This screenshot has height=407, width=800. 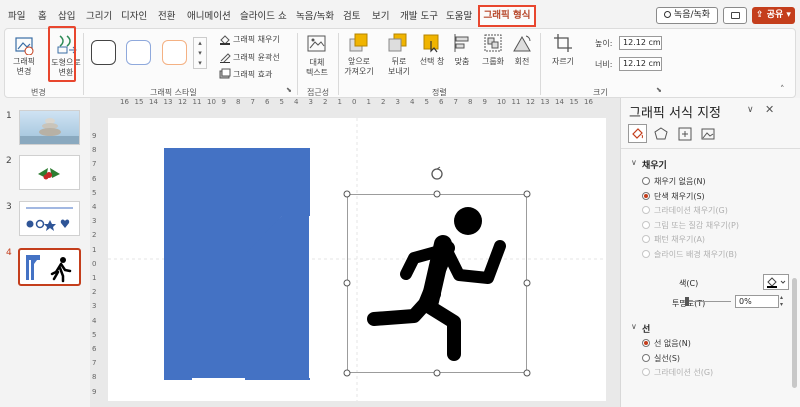 What do you see at coordinates (437, 173) in the screenshot?
I see `rotate-handle-icon` at bounding box center [437, 173].